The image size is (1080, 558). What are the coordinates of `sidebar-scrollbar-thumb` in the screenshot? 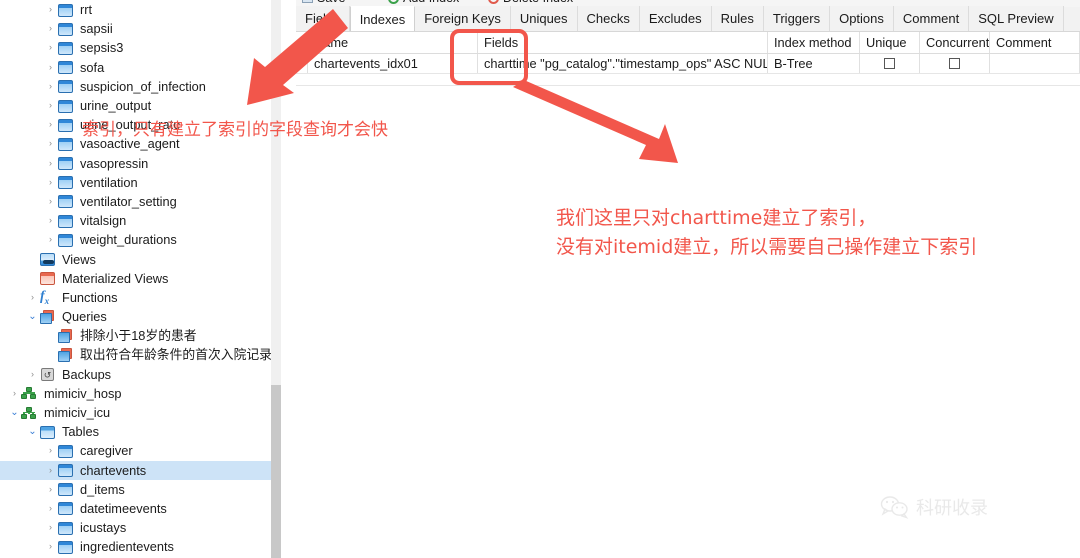 It's located at (276, 471).